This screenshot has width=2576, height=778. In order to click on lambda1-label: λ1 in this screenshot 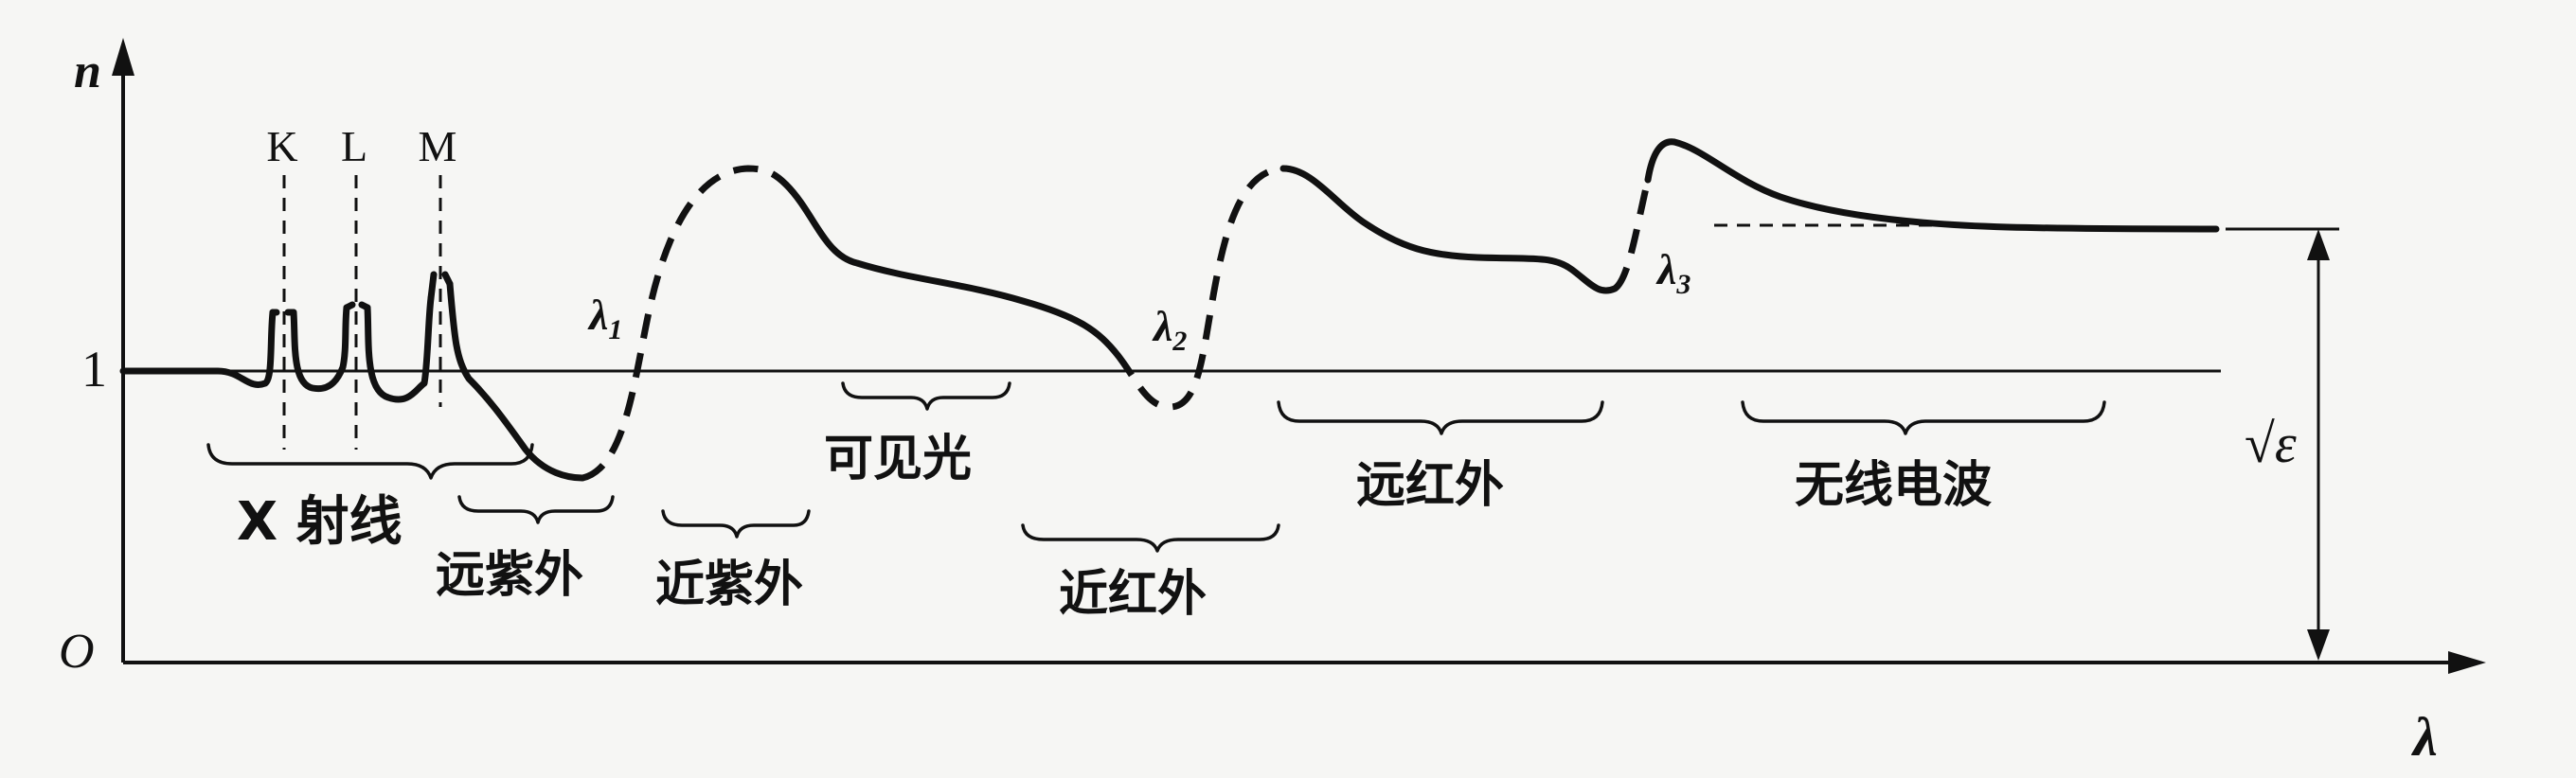, I will do `click(604, 318)`.